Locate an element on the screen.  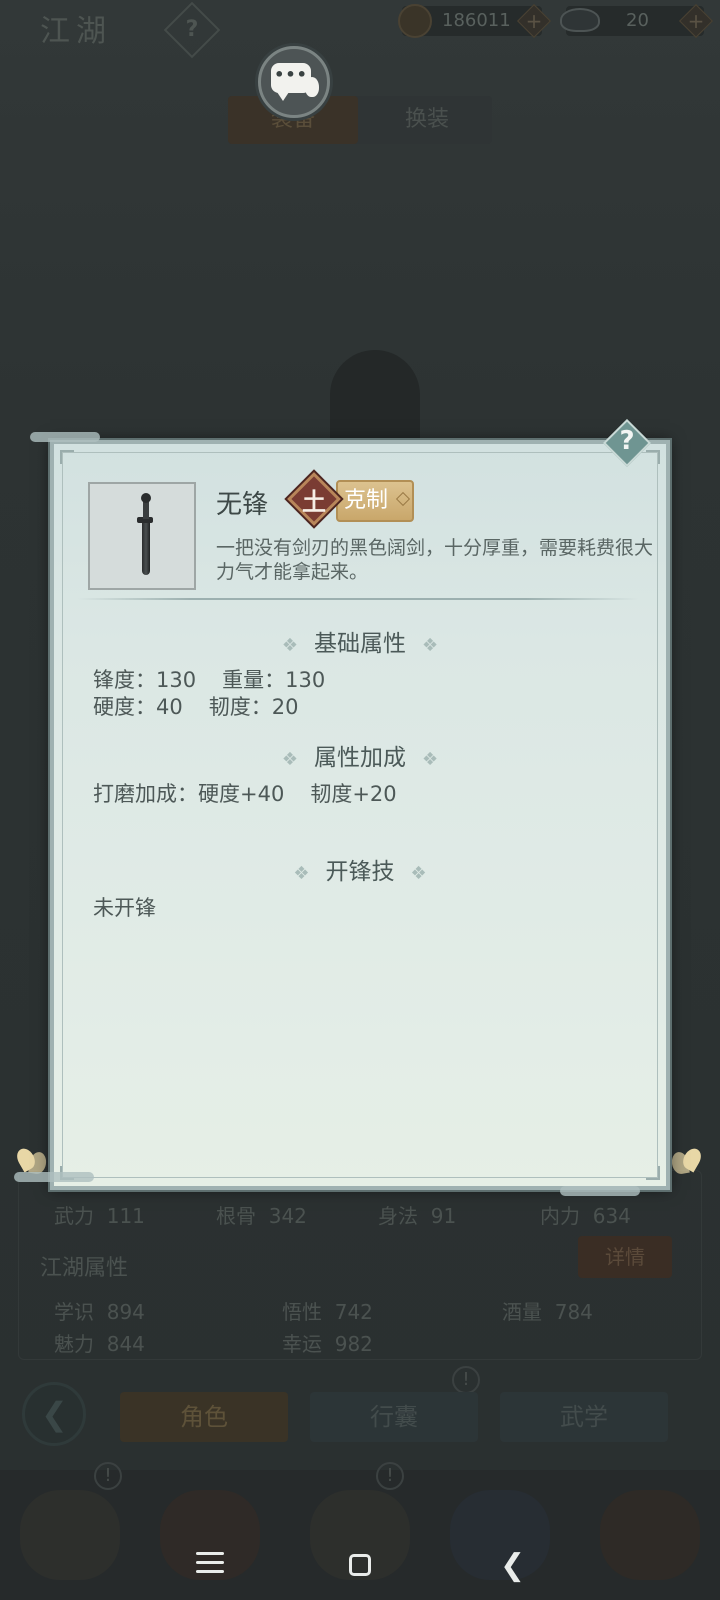
stat-xingyun: 幸运 982 is located at coordinates (327, 1344).